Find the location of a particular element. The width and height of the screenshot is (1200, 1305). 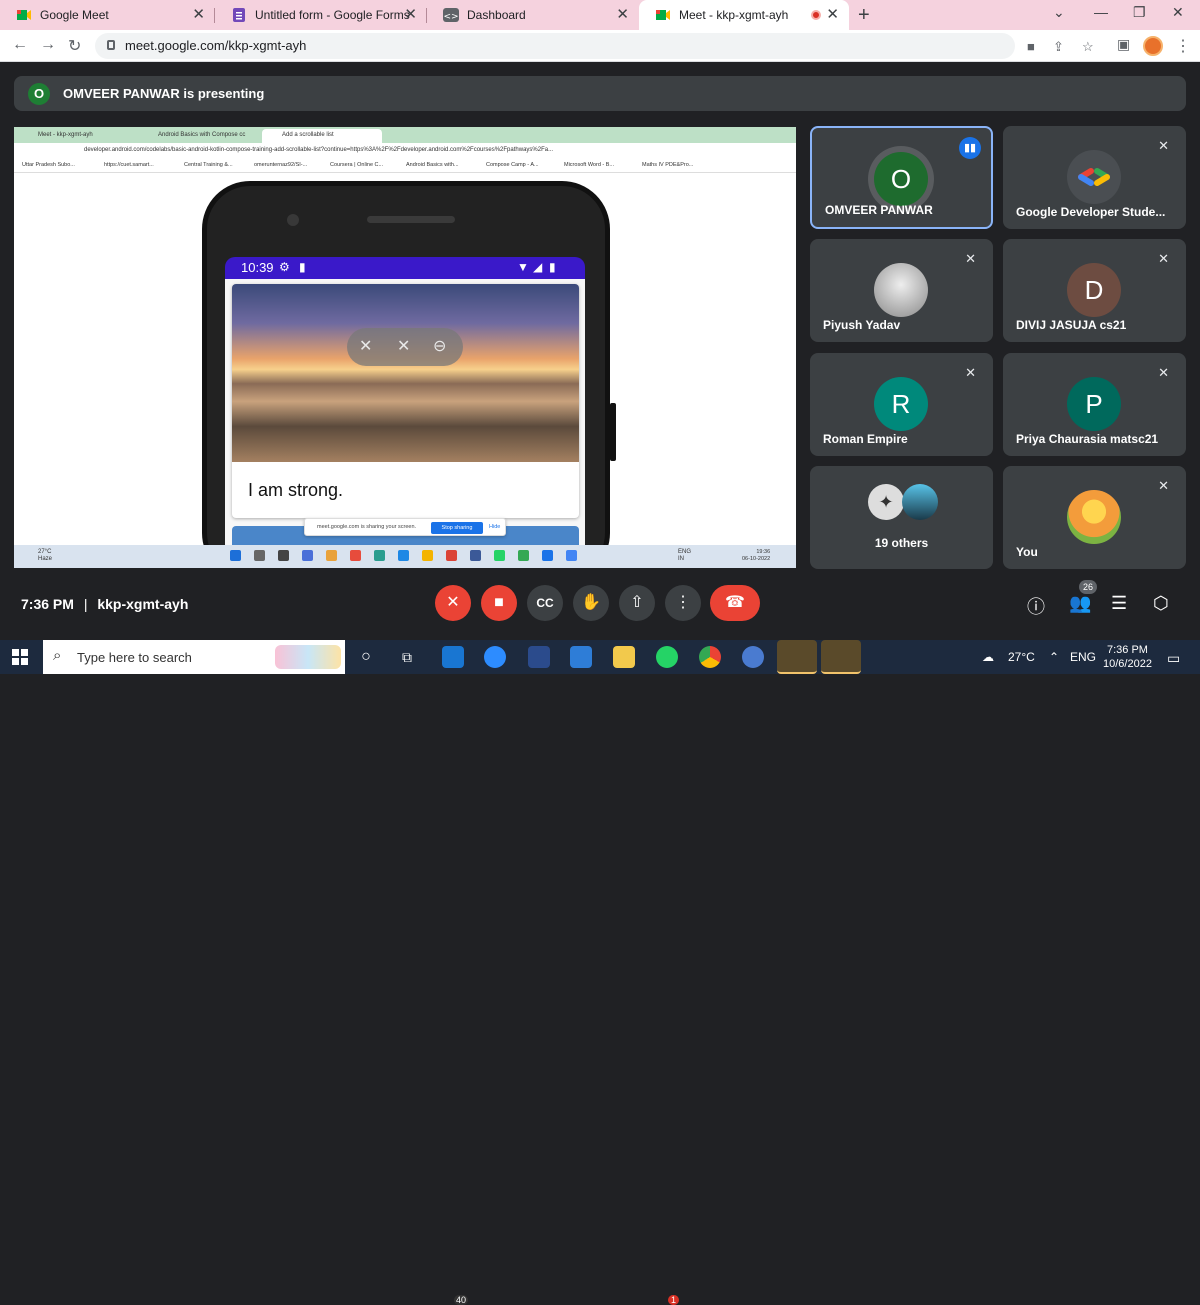

meet-active-icon is located at coordinates (841, 657).